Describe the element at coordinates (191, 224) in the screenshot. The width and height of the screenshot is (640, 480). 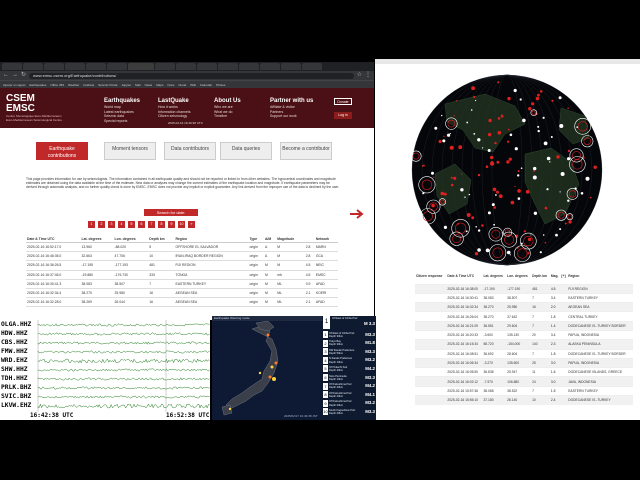
I see `page-button: »` at that location.